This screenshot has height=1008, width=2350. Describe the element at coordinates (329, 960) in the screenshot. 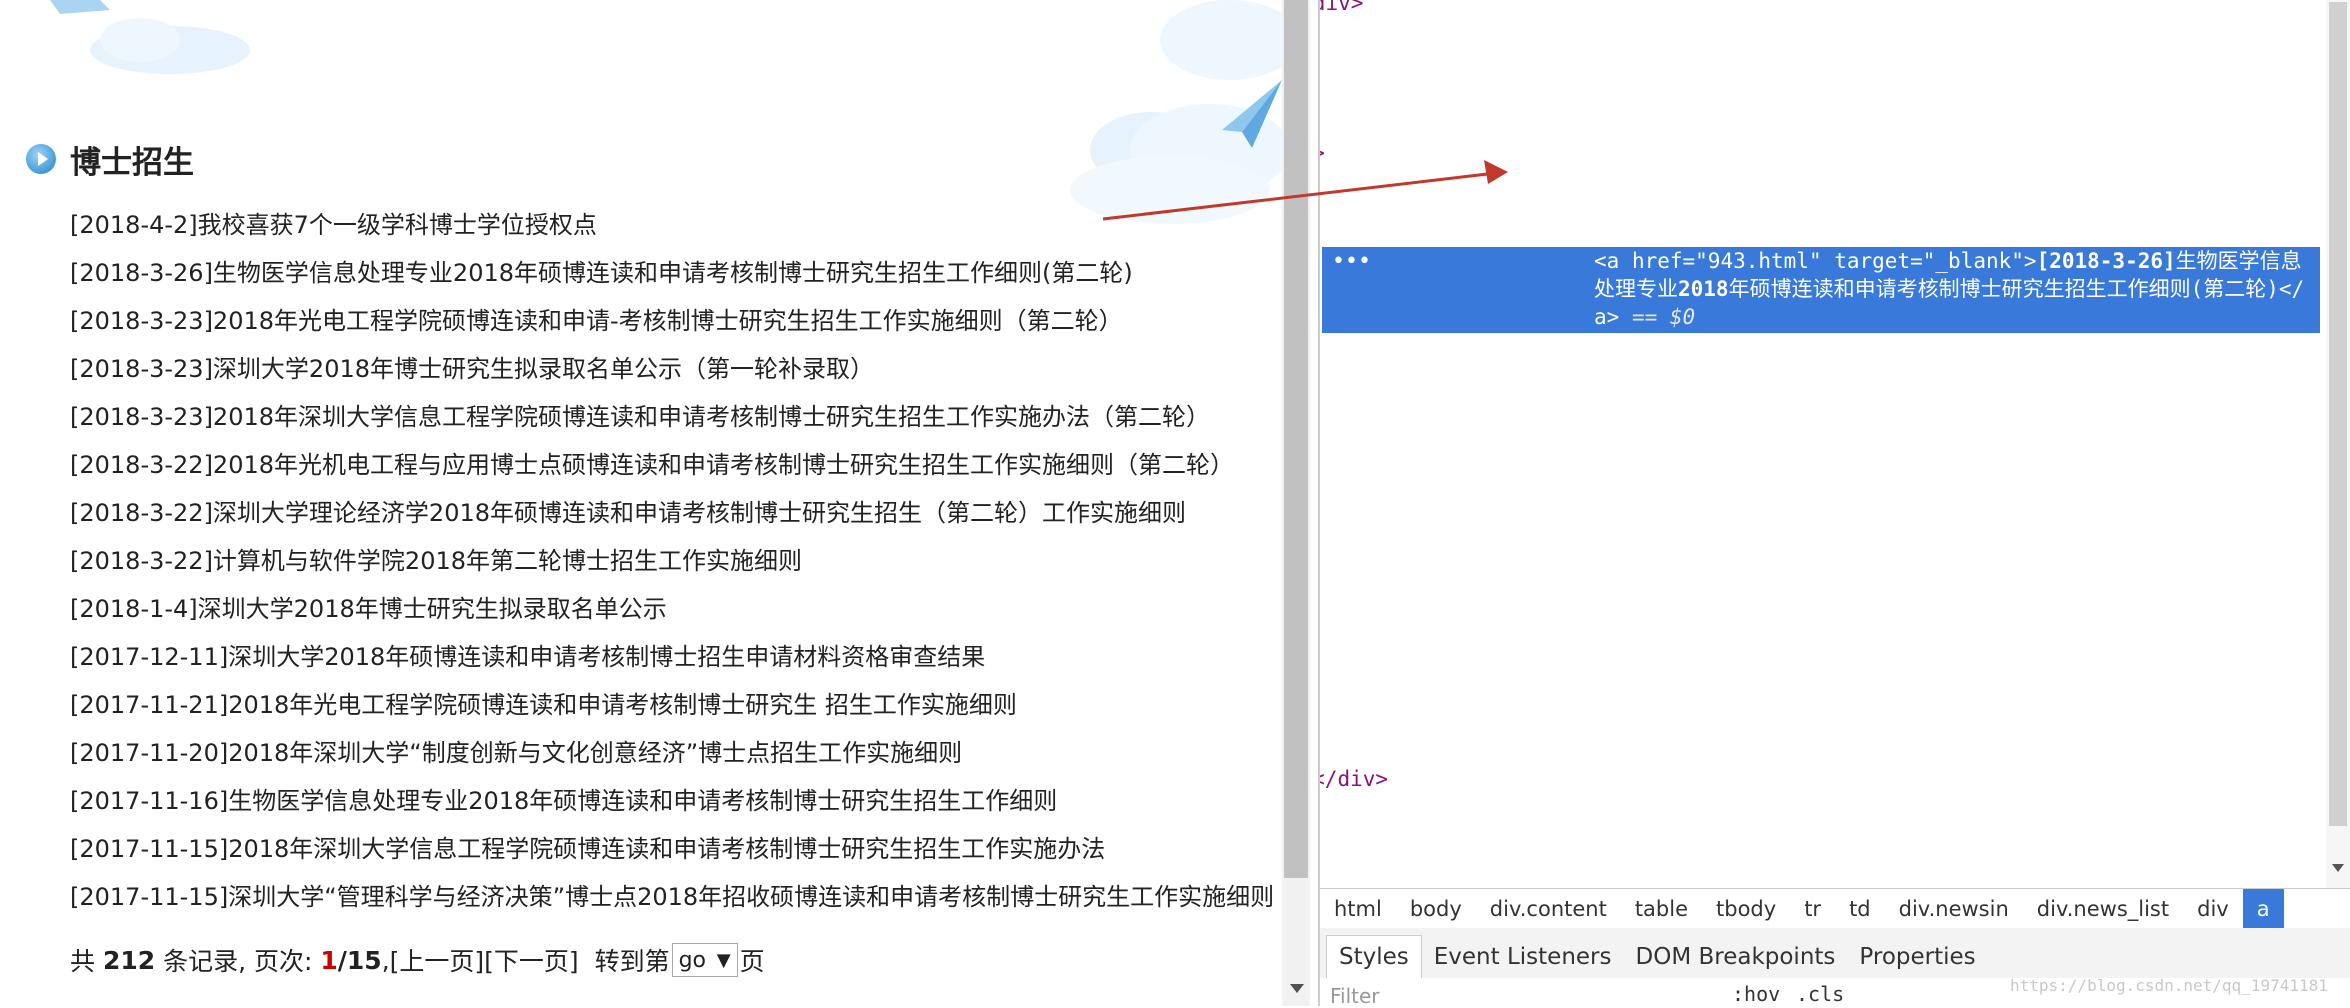

I see `current-page: 1` at that location.